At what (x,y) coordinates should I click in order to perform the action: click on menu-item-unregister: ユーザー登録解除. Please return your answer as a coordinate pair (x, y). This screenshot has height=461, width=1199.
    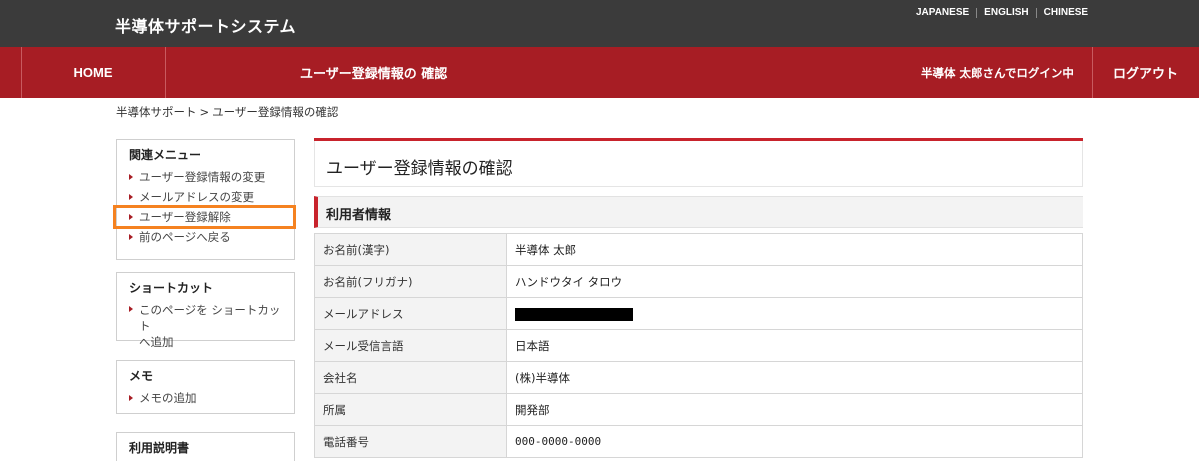
    Looking at the image, I should click on (205, 217).